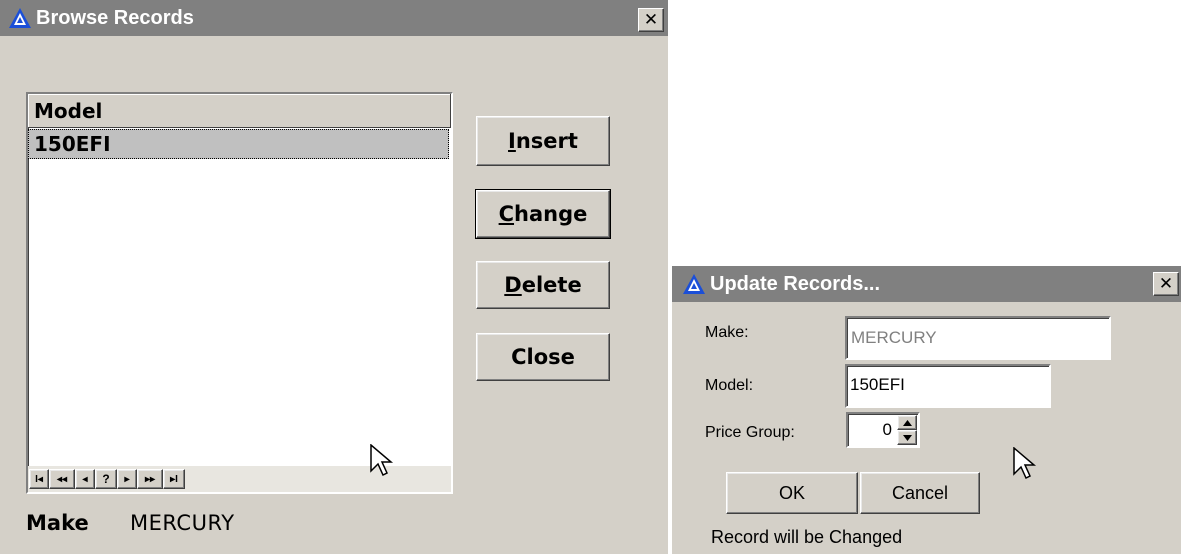  I want to click on model-field: 150EFI, so click(948, 386).